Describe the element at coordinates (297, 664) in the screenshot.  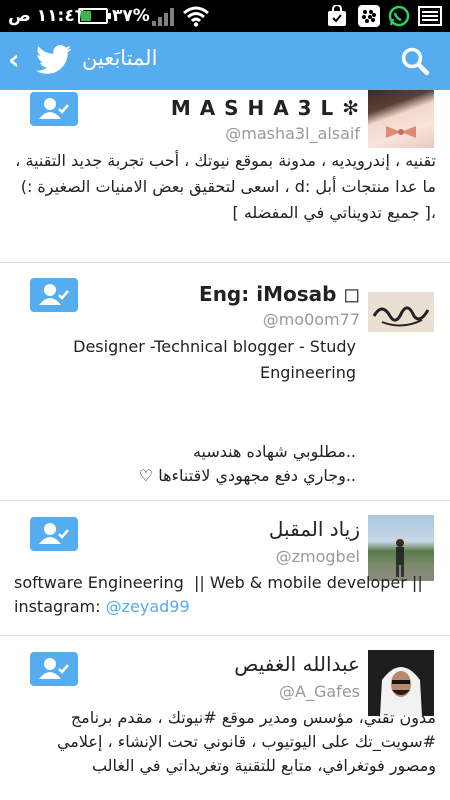
I see `user-name: عبدالله الغفيص` at that location.